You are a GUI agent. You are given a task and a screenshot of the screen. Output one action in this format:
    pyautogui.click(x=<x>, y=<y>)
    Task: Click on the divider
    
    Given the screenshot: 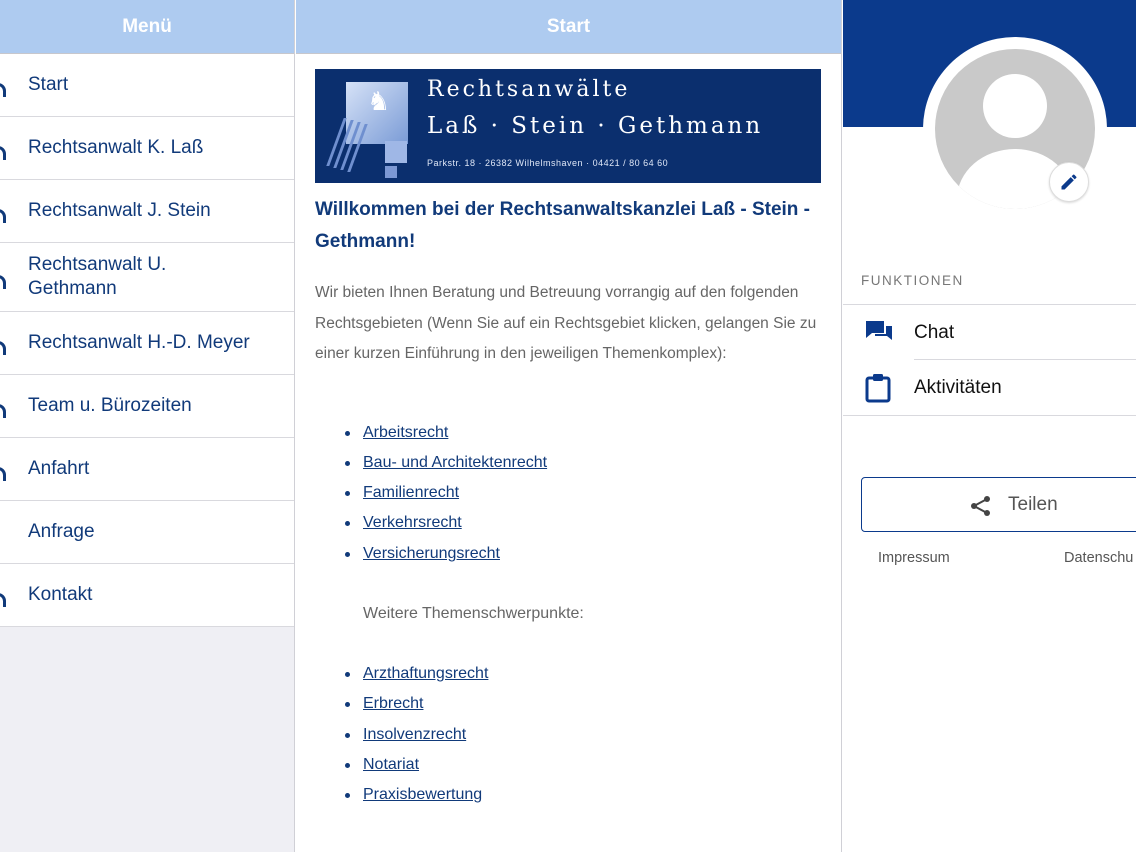 What is the action you would take?
    pyautogui.click(x=989, y=415)
    